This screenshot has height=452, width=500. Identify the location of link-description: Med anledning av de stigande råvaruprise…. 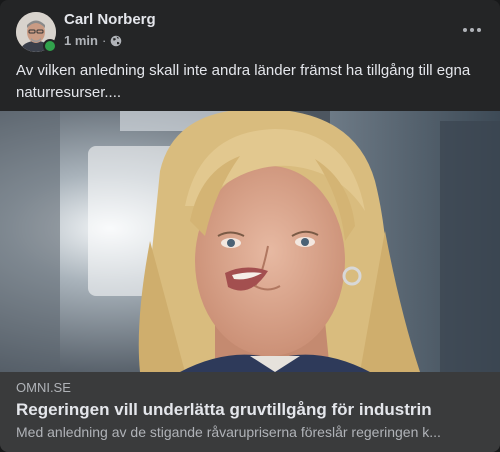
(228, 432).